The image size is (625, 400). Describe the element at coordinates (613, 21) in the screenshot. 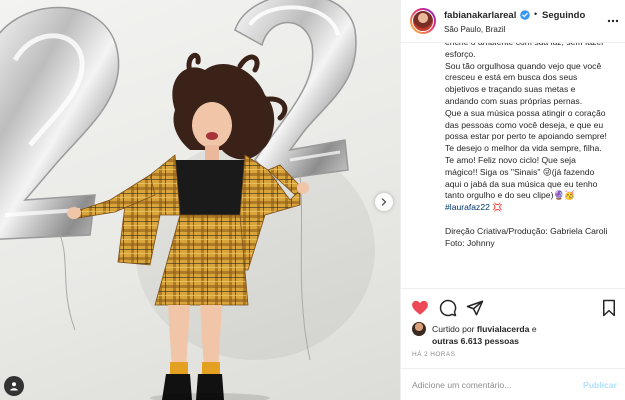

I see `more-options-icon` at that location.